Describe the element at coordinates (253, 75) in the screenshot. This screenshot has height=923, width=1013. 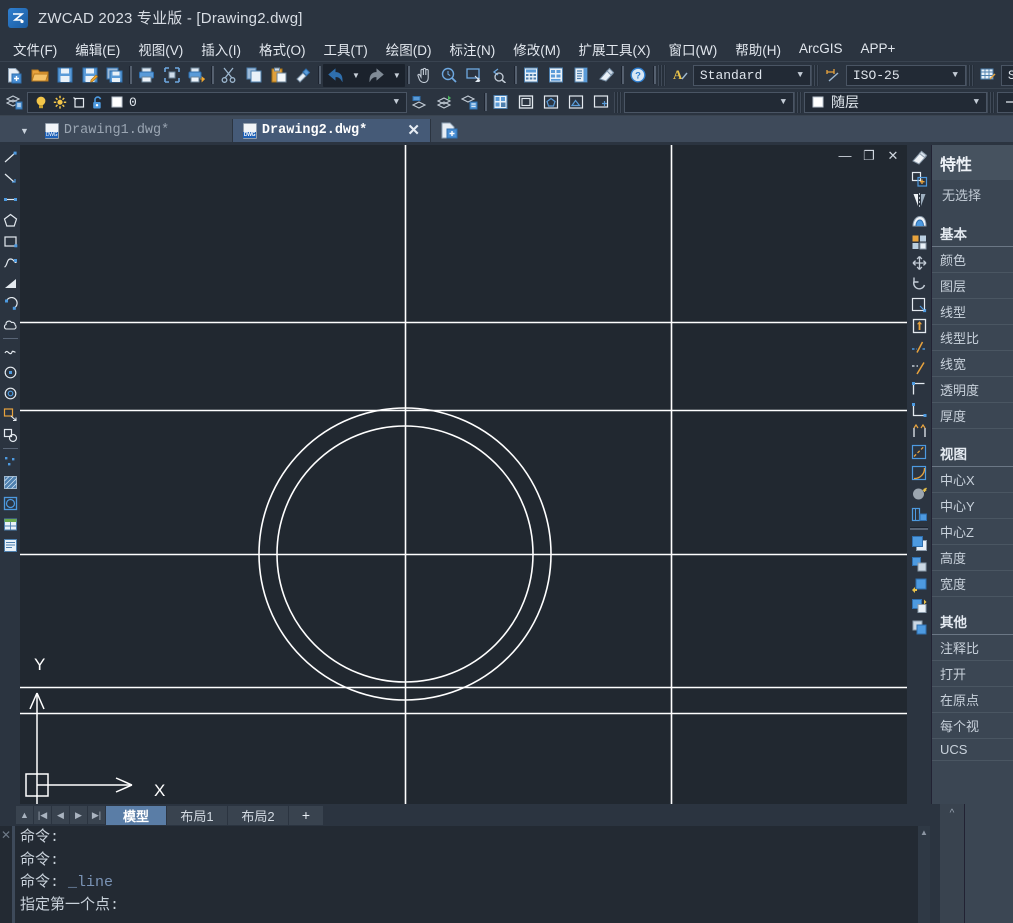
I see `copy-icon` at that location.